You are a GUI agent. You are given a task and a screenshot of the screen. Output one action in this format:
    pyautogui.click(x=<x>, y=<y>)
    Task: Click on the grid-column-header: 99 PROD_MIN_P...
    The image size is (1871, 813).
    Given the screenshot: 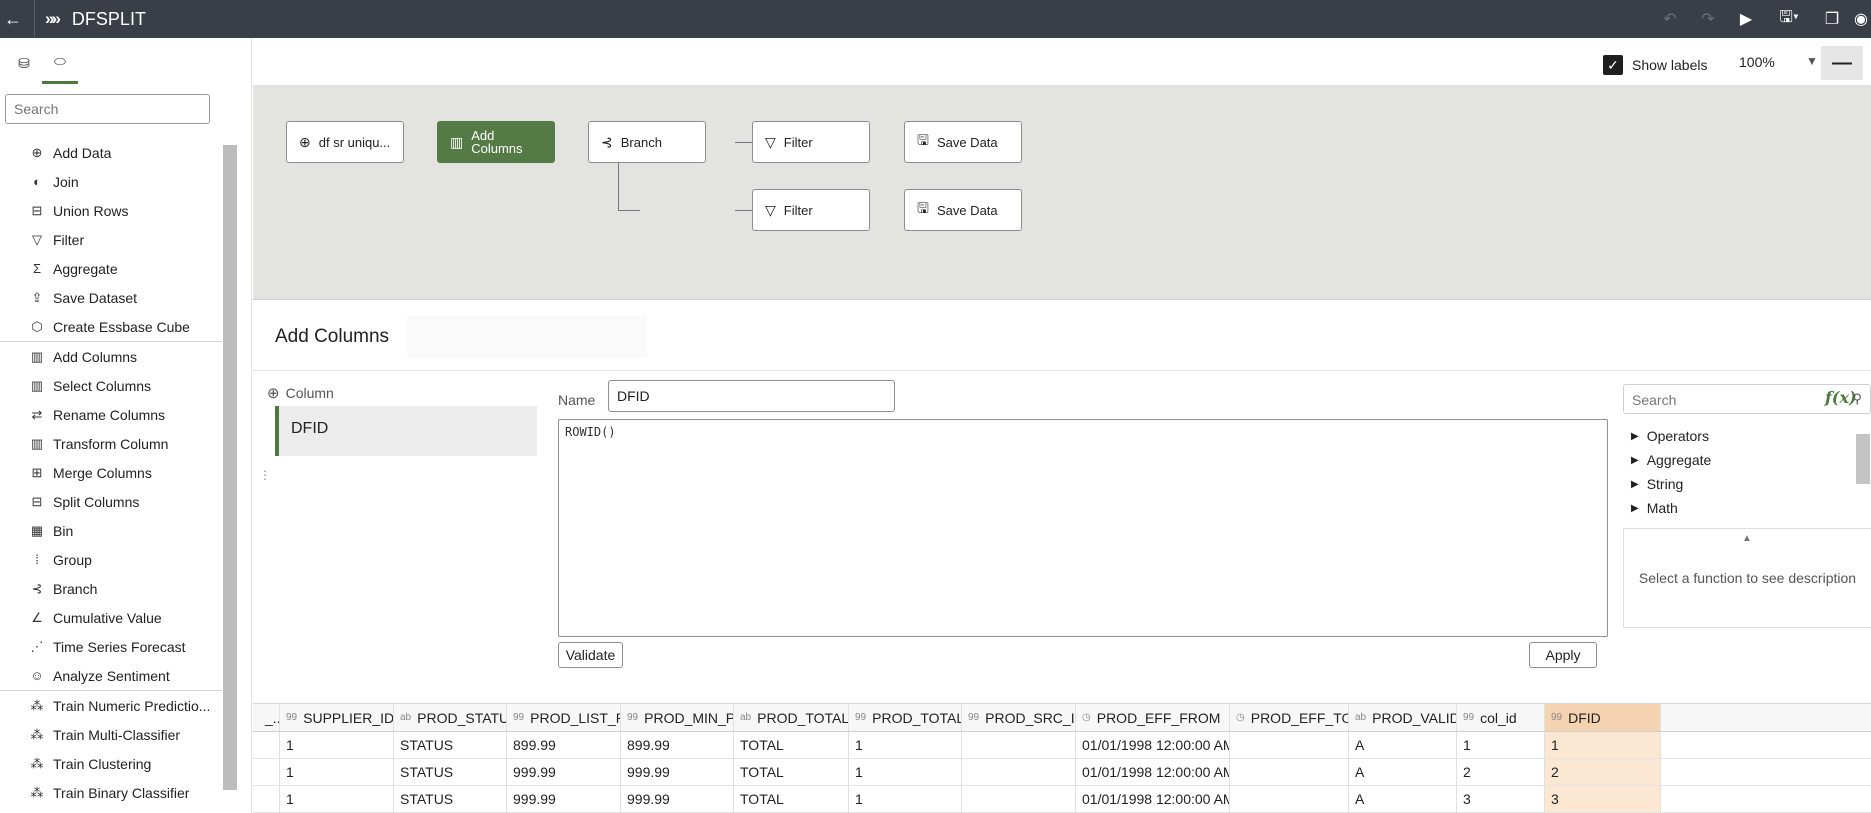 What is the action you would take?
    pyautogui.click(x=677, y=717)
    